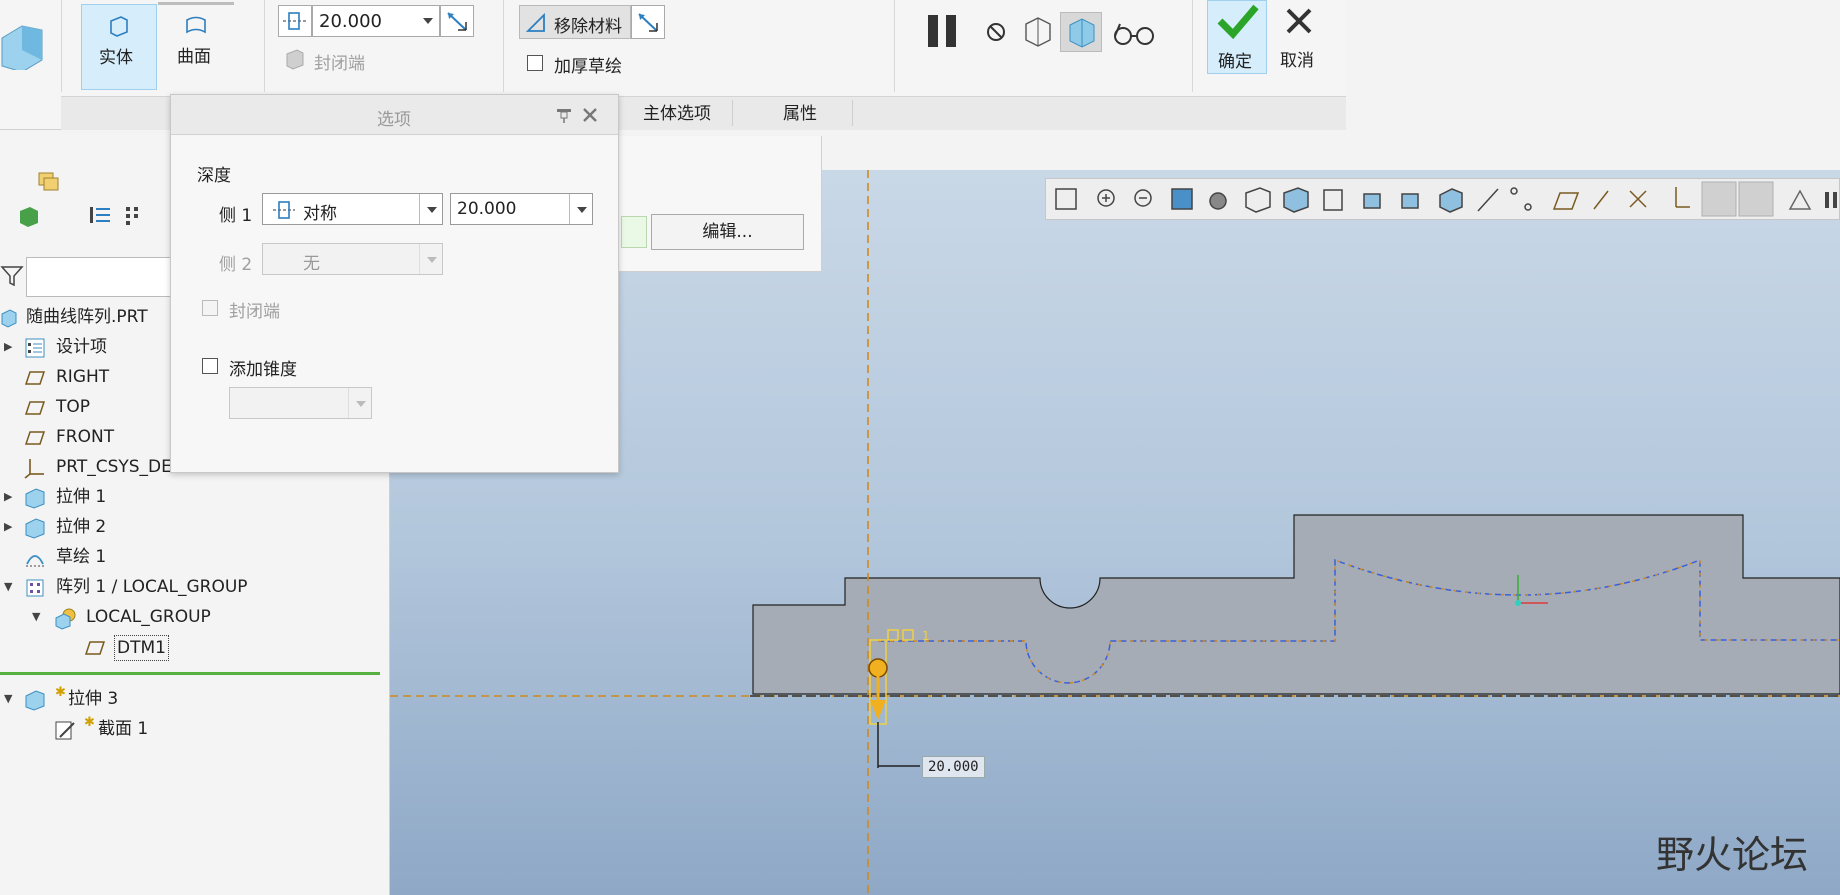 This screenshot has width=1840, height=895. I want to click on wire-geometry-icon, so click(1038, 32).